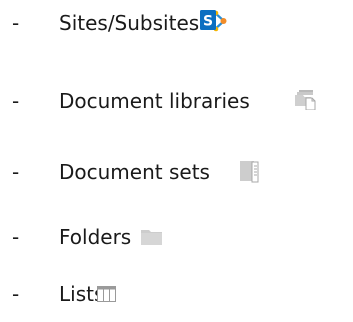 The height and width of the screenshot is (322, 353). What do you see at coordinates (151, 237) in the screenshot?
I see `folder-icon` at bounding box center [151, 237].